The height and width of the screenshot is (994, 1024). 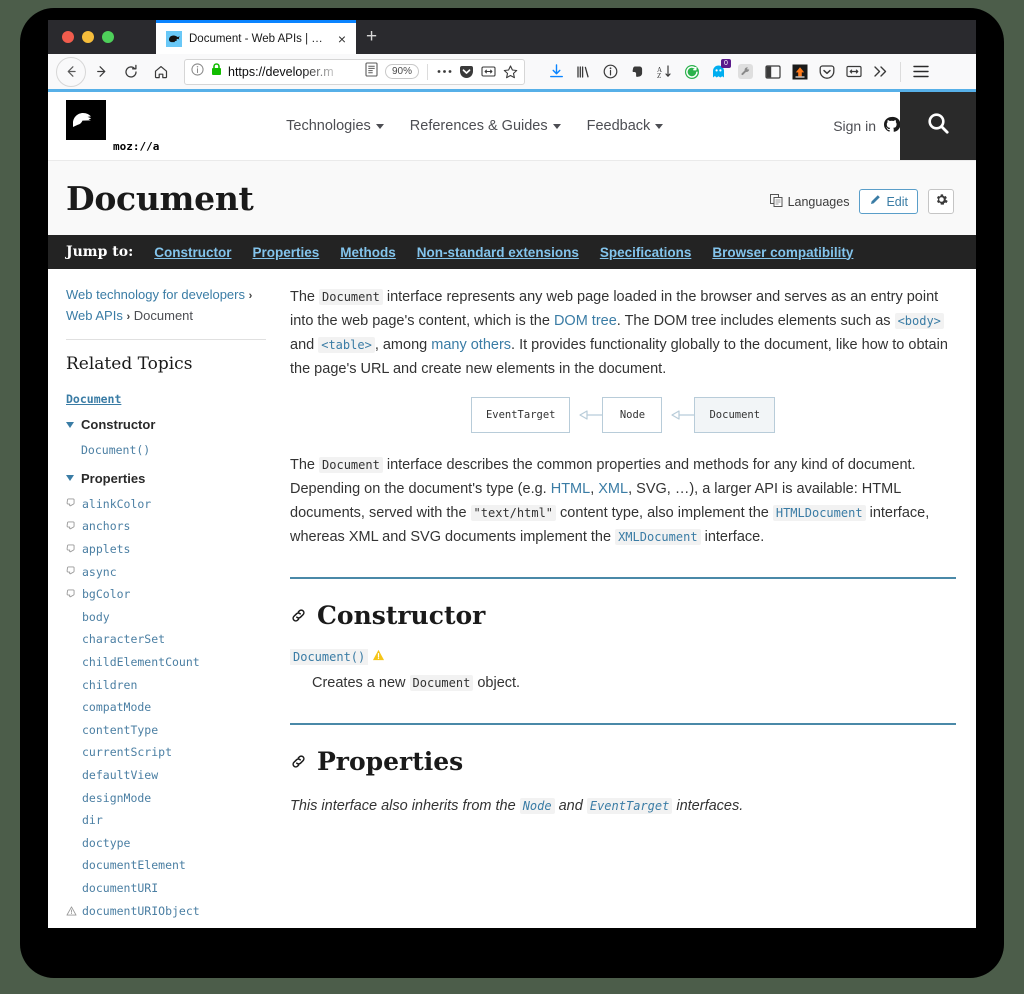 I want to click on reload-button, so click(x=131, y=72).